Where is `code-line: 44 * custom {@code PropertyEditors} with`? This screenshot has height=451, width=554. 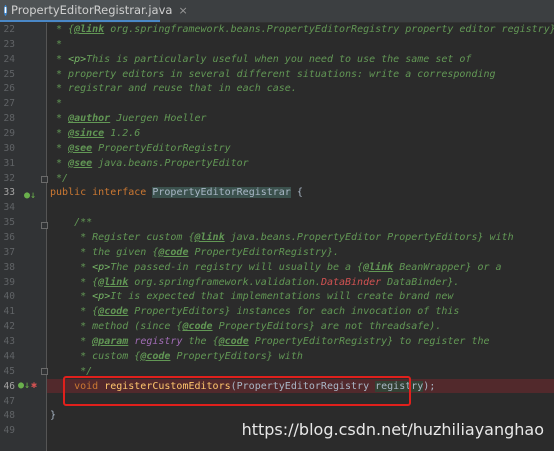 code-line: 44 * custom {@code PropertyEditors} with is located at coordinates (277, 357).